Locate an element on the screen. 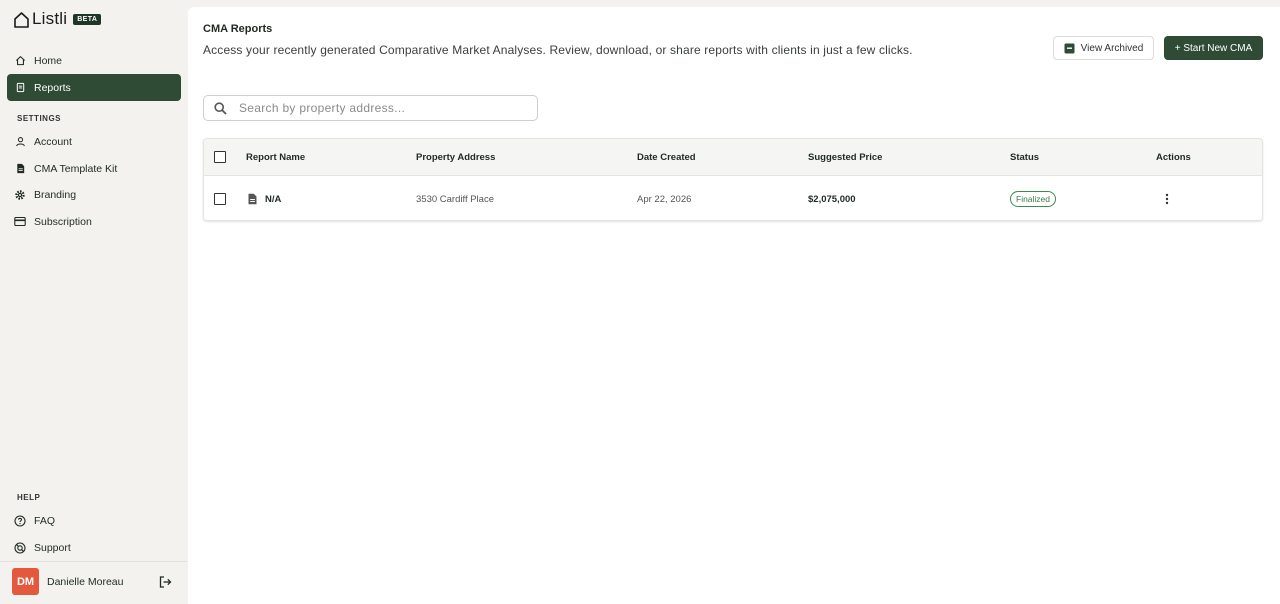 This screenshot has height=604, width=1280. sidebar-item-label: Account is located at coordinates (53, 141).